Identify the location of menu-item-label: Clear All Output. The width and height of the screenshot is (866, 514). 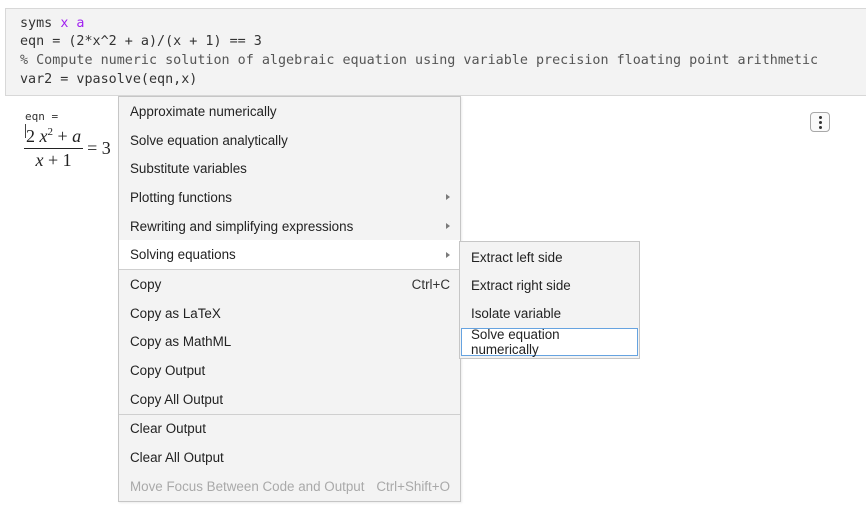
(177, 458).